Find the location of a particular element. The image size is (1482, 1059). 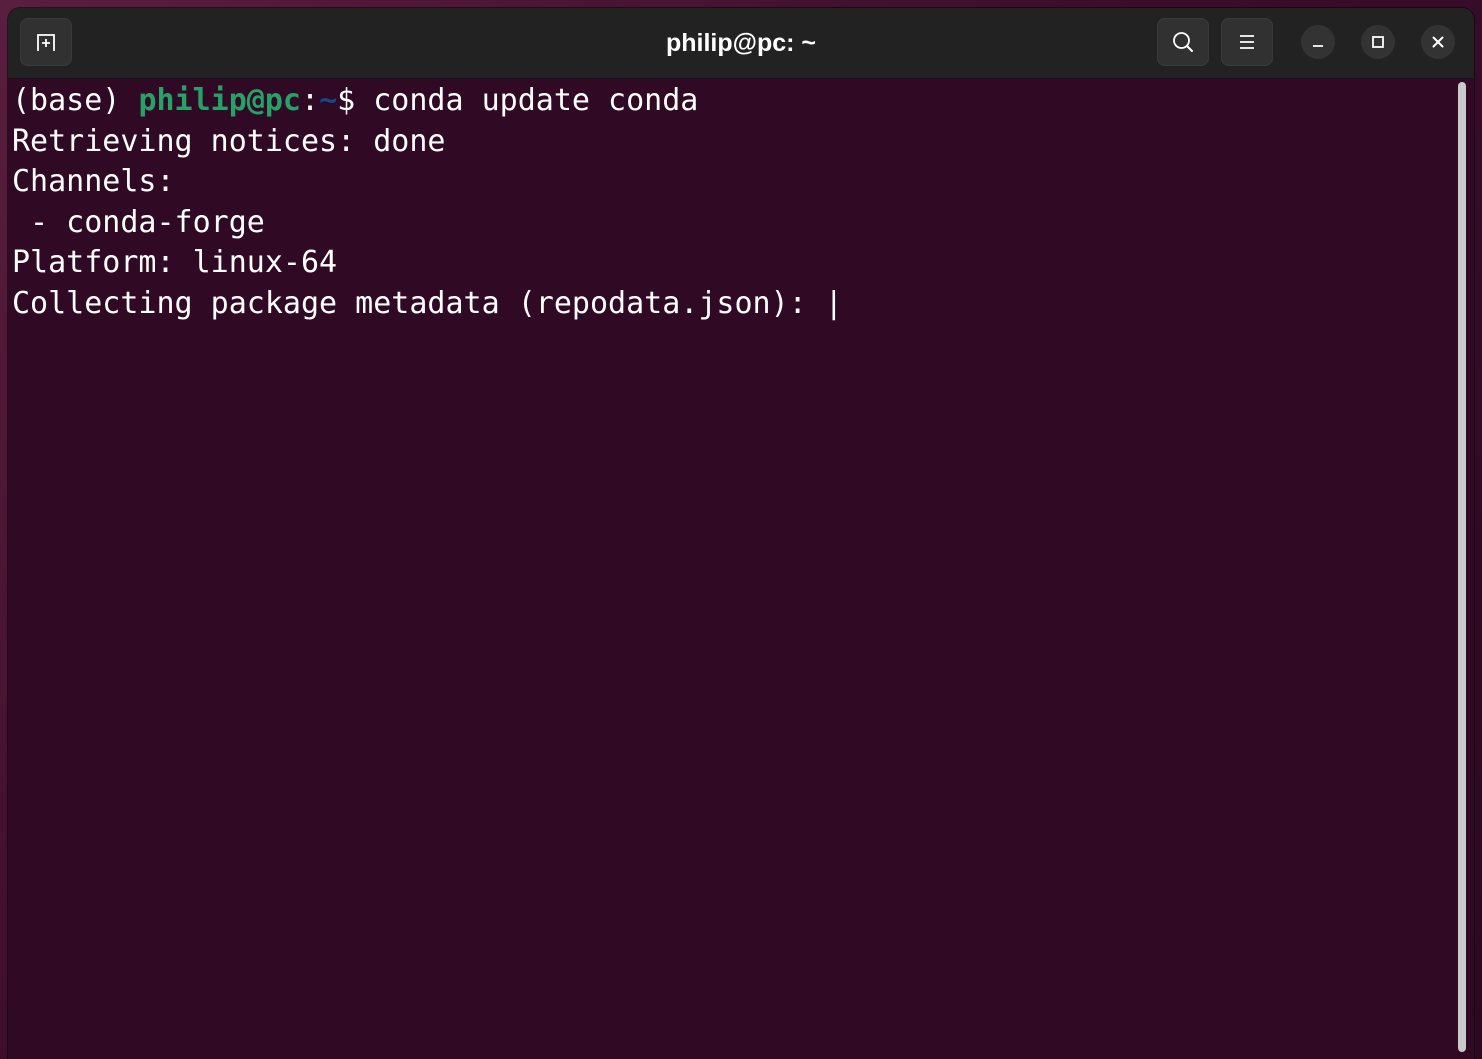

close-button is located at coordinates (1438, 42).